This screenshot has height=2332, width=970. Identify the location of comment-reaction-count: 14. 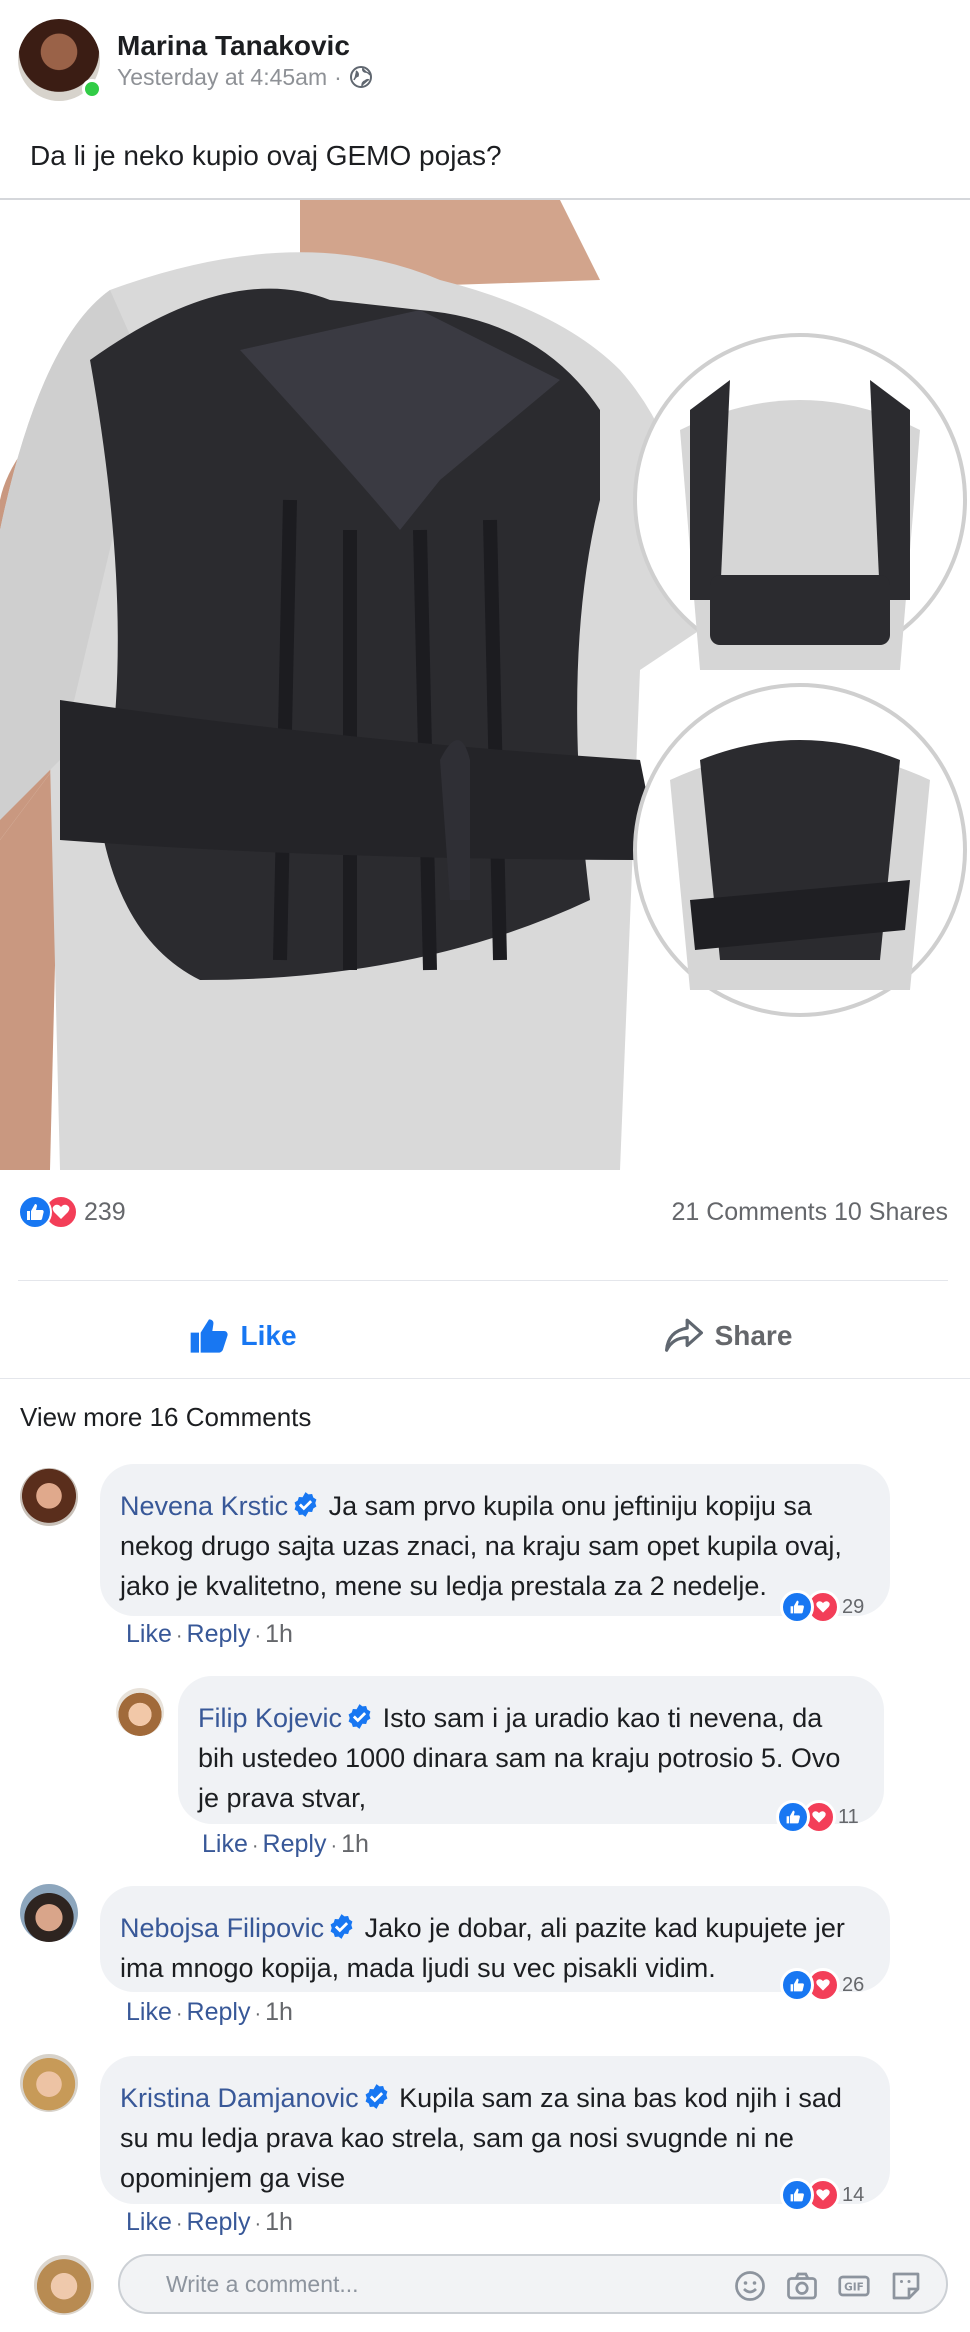
(853, 2194).